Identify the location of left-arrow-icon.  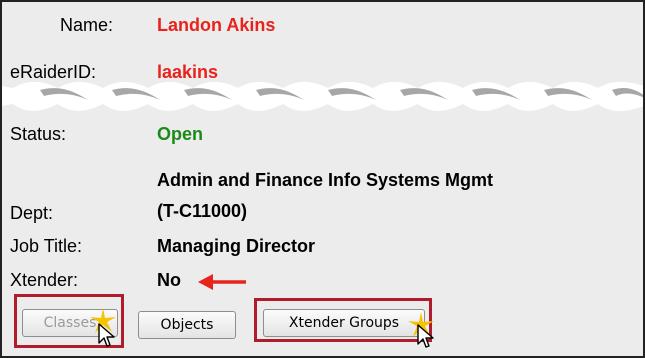
(222, 282).